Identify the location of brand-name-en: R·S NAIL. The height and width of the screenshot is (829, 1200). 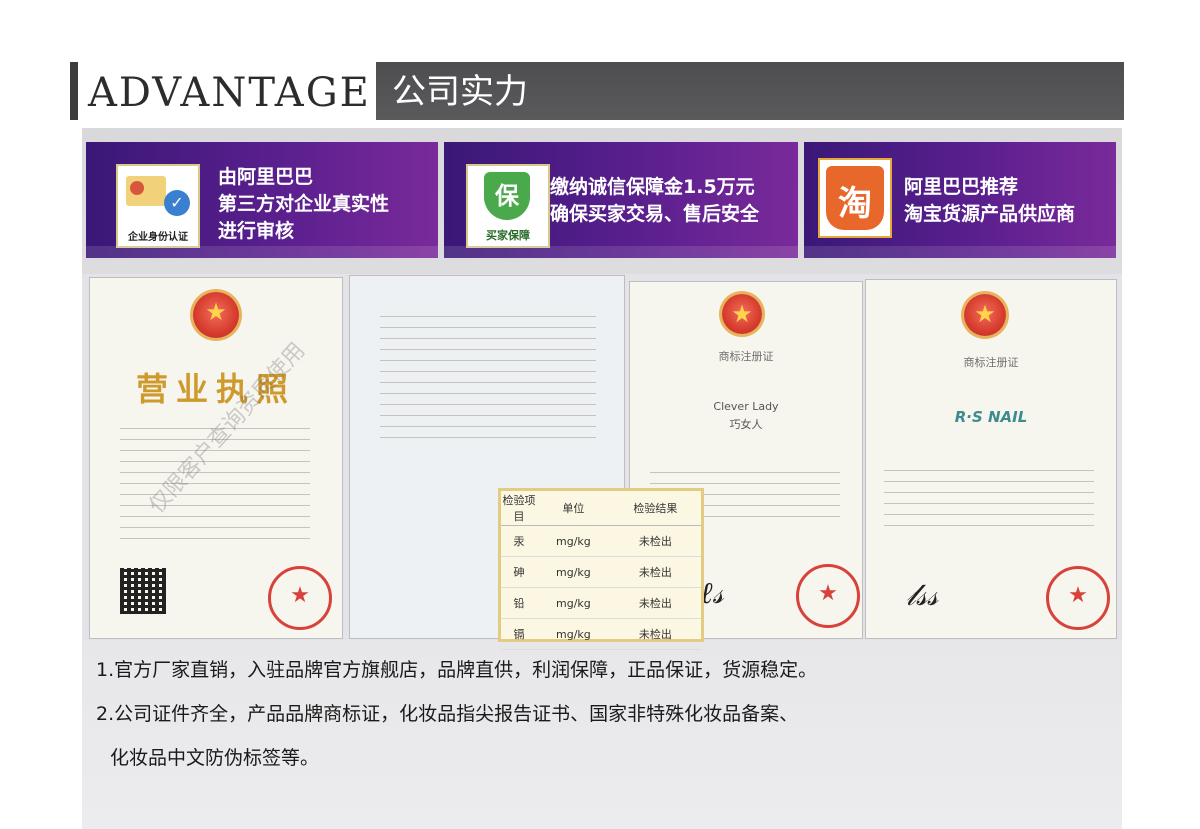
(991, 417).